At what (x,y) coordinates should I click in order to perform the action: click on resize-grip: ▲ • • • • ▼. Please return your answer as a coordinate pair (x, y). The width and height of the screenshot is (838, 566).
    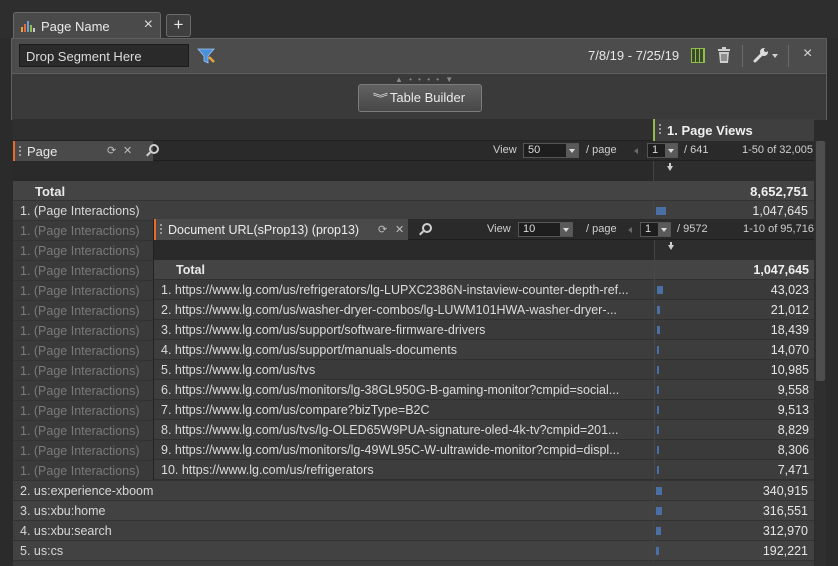
    Looking at the image, I should click on (425, 79).